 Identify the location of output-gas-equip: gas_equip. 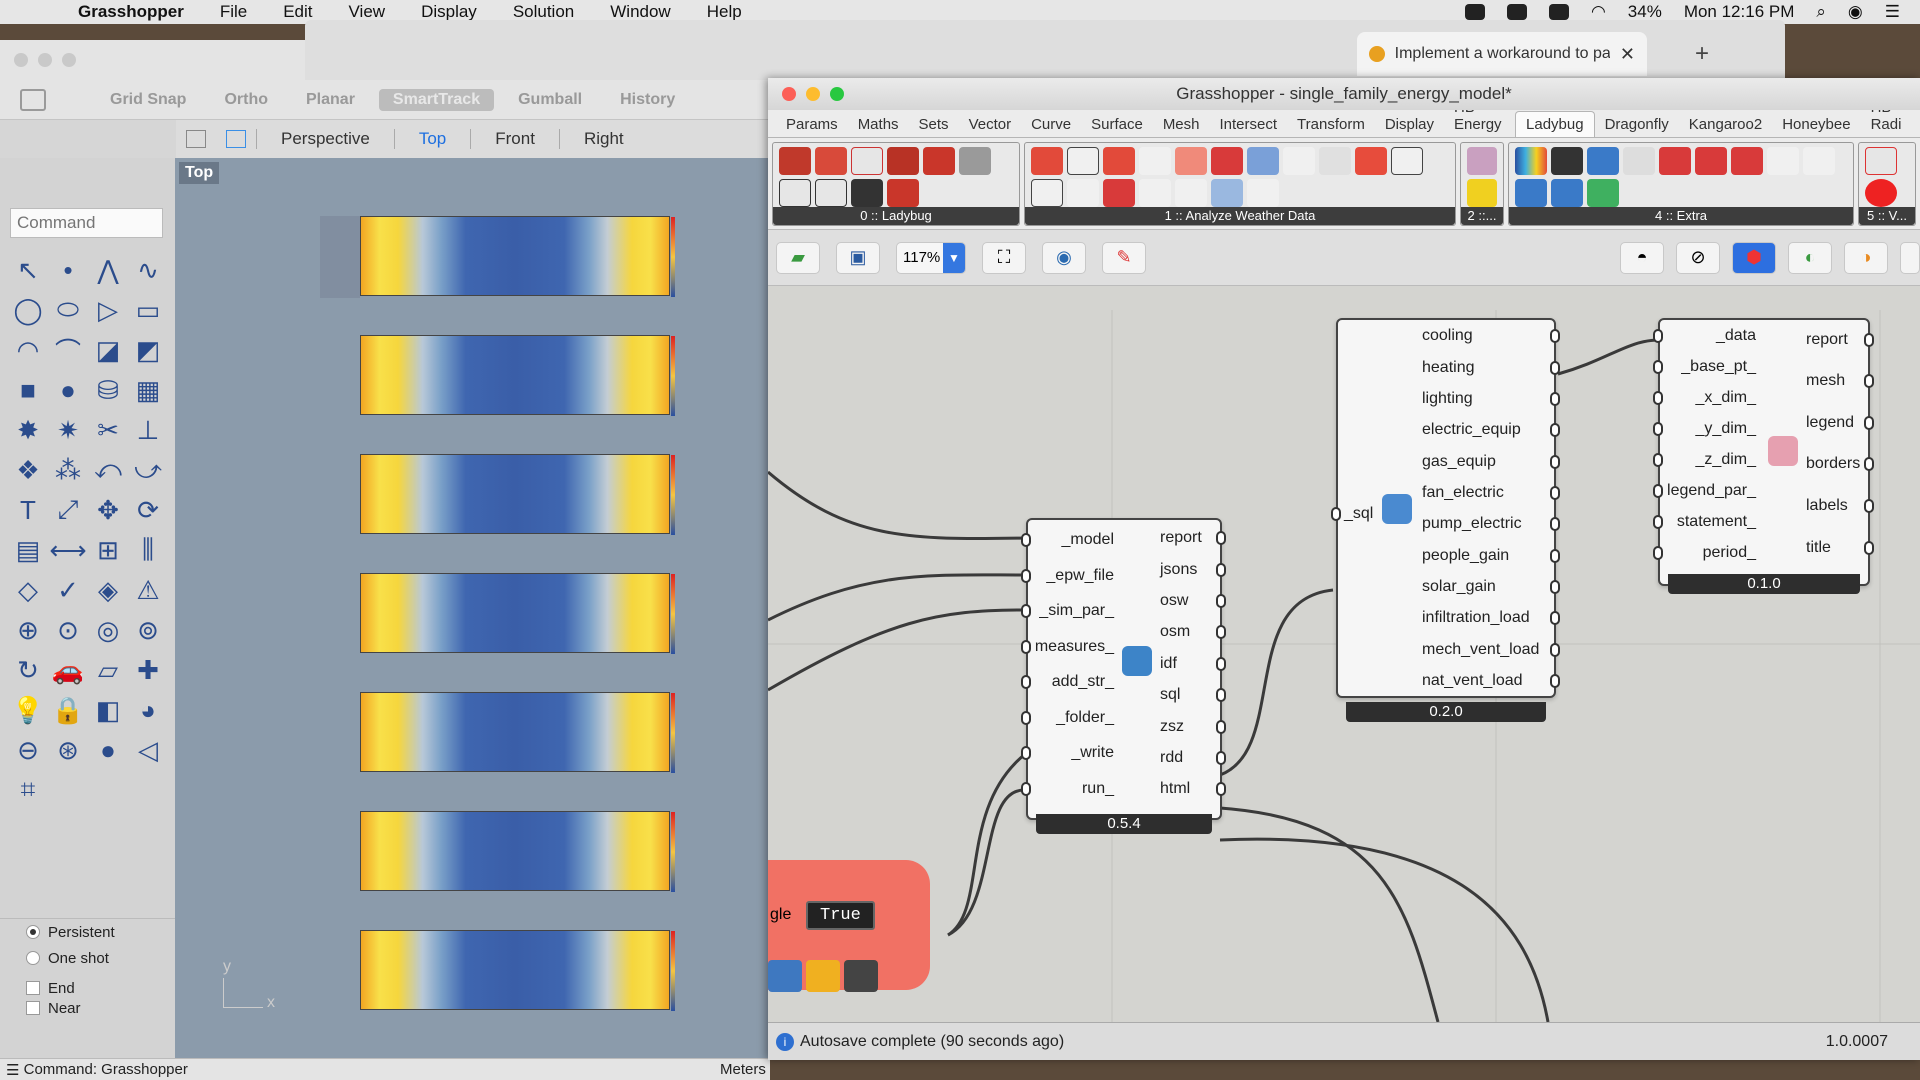
(1459, 462).